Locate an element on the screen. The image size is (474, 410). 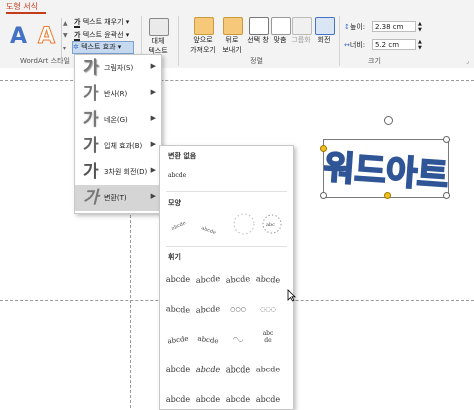
reflection-icon: 가 is located at coordinates (91, 94).